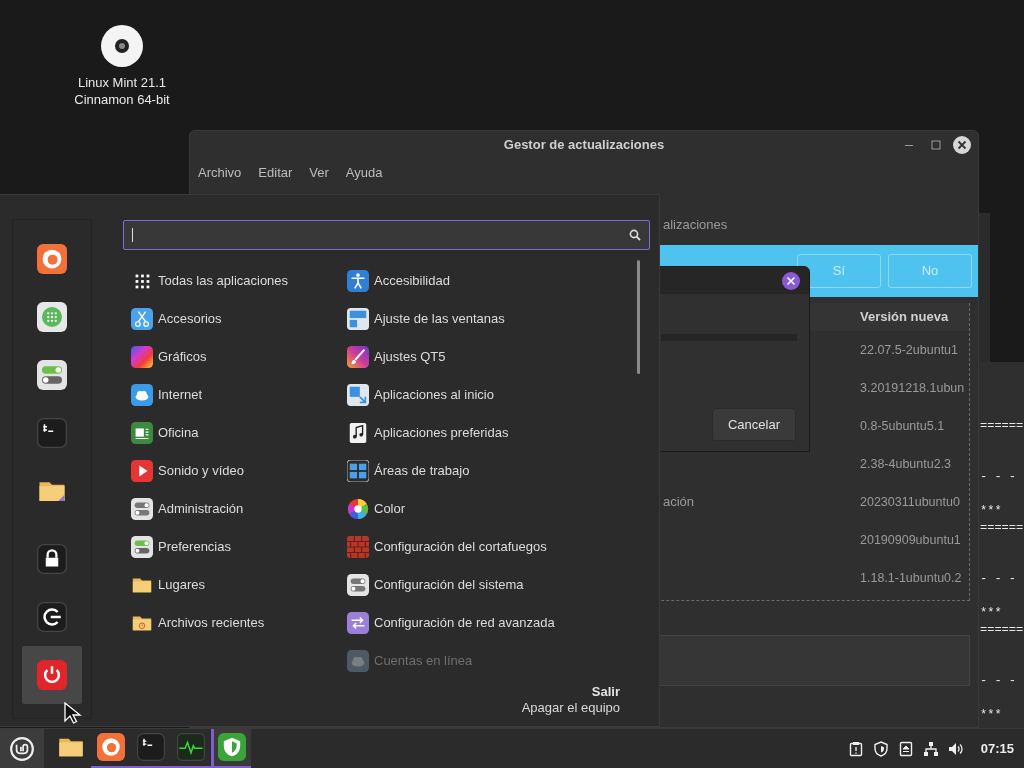 This screenshot has height=768, width=1024. What do you see at coordinates (122, 91) in the screenshot?
I see `icon-label: Linux Mint 21.1 Cinnamon 64-bit` at bounding box center [122, 91].